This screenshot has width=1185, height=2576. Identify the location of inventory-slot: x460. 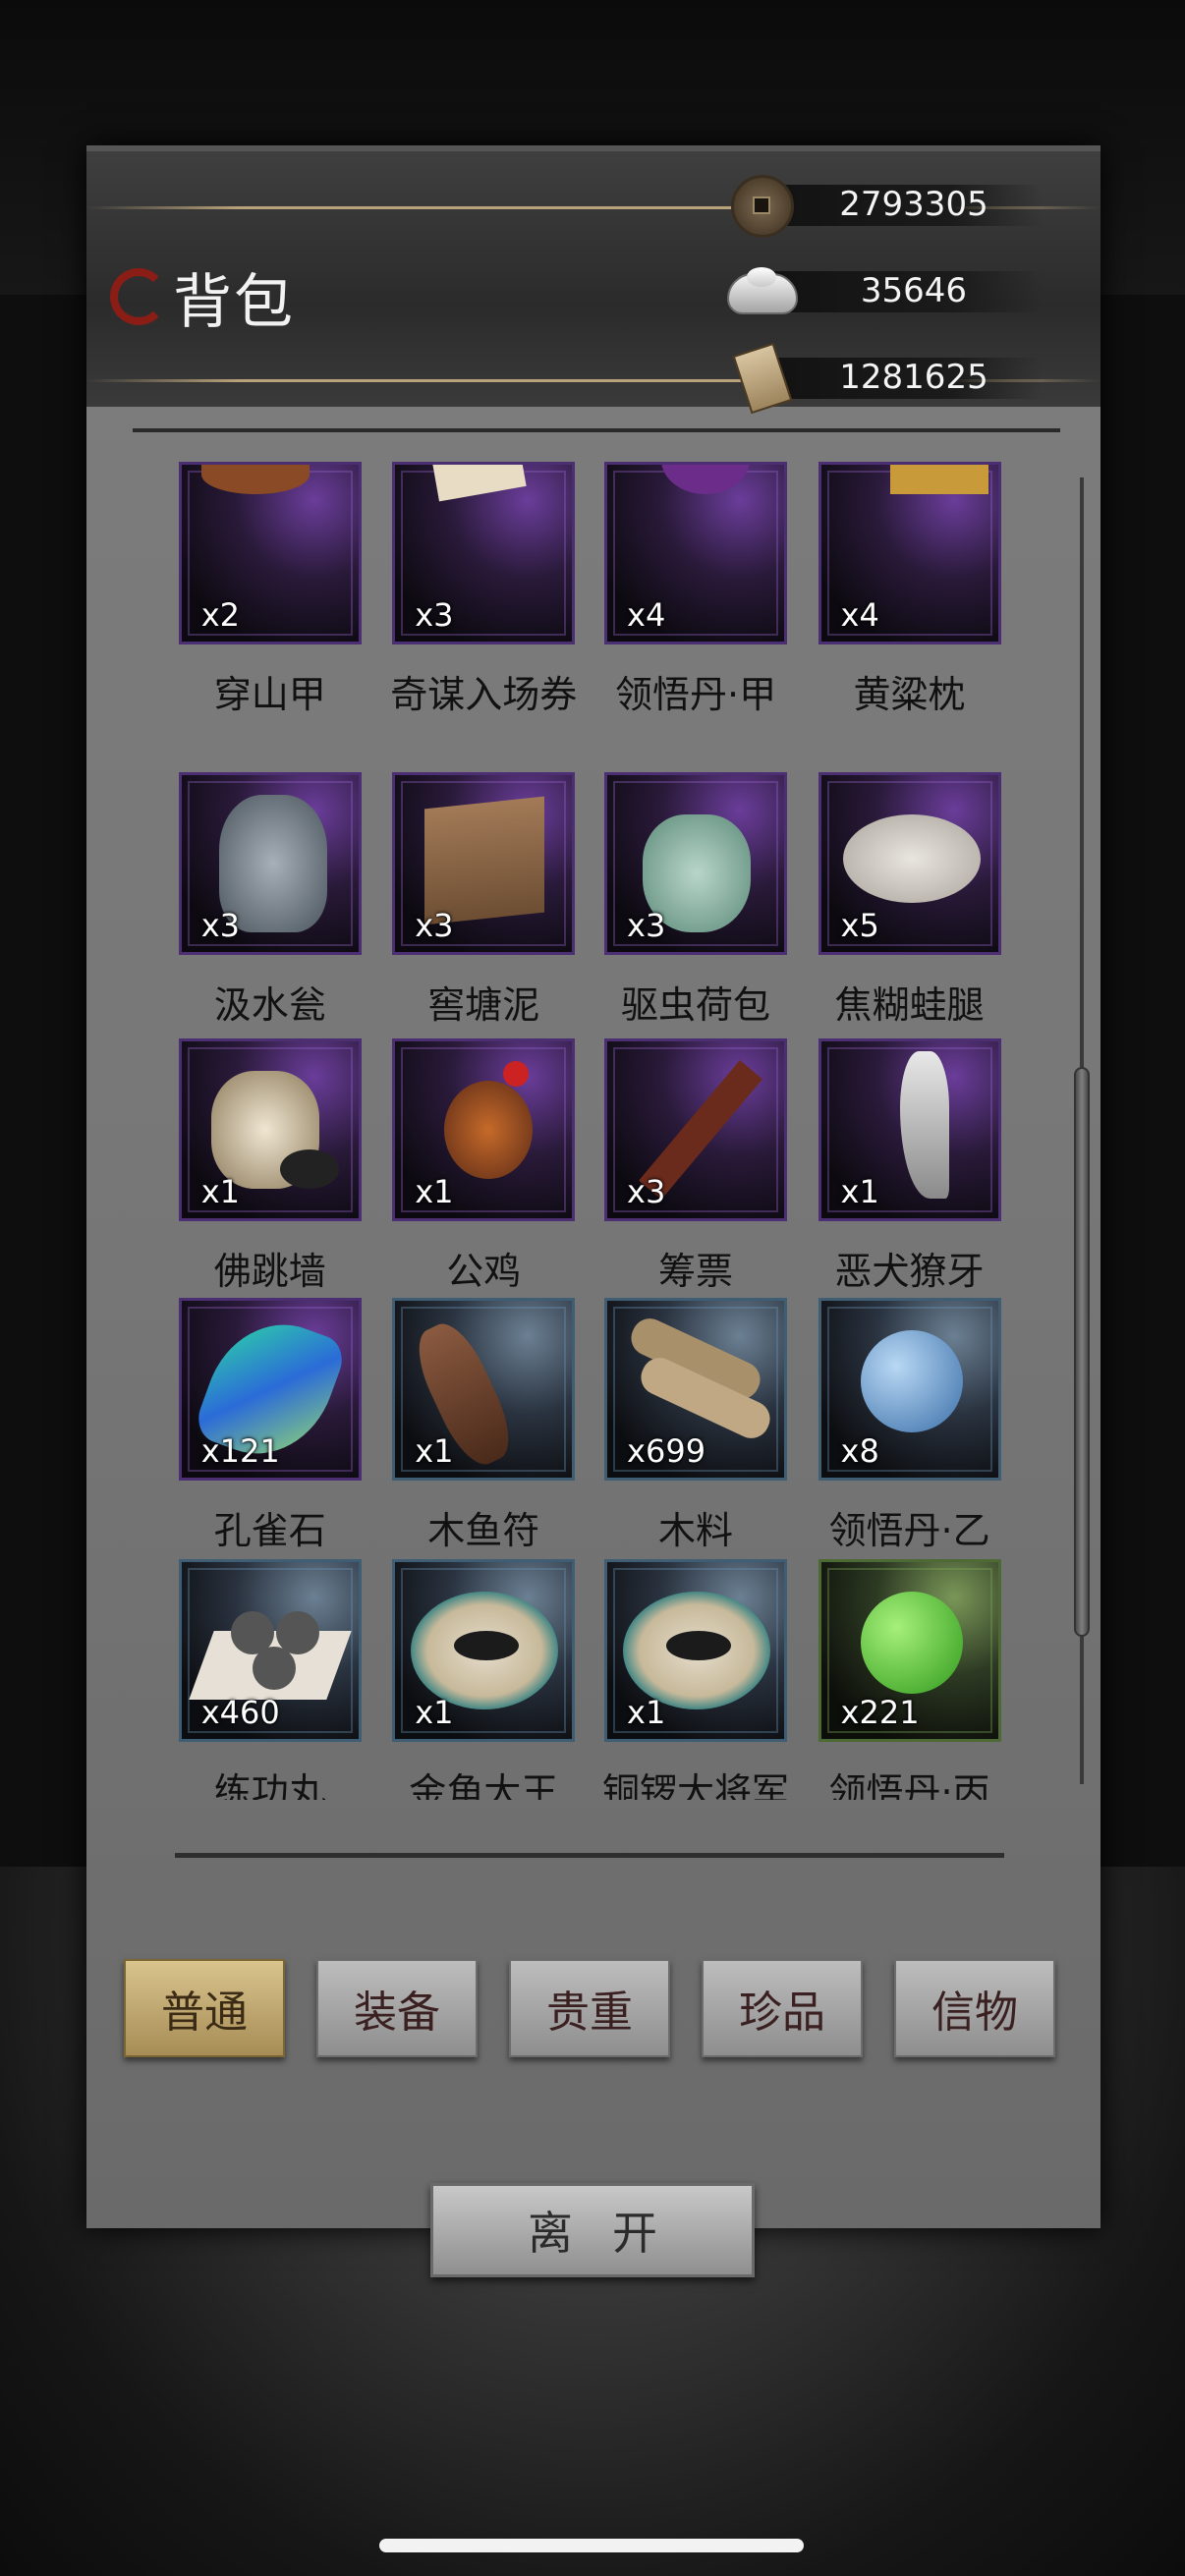
(270, 1651).